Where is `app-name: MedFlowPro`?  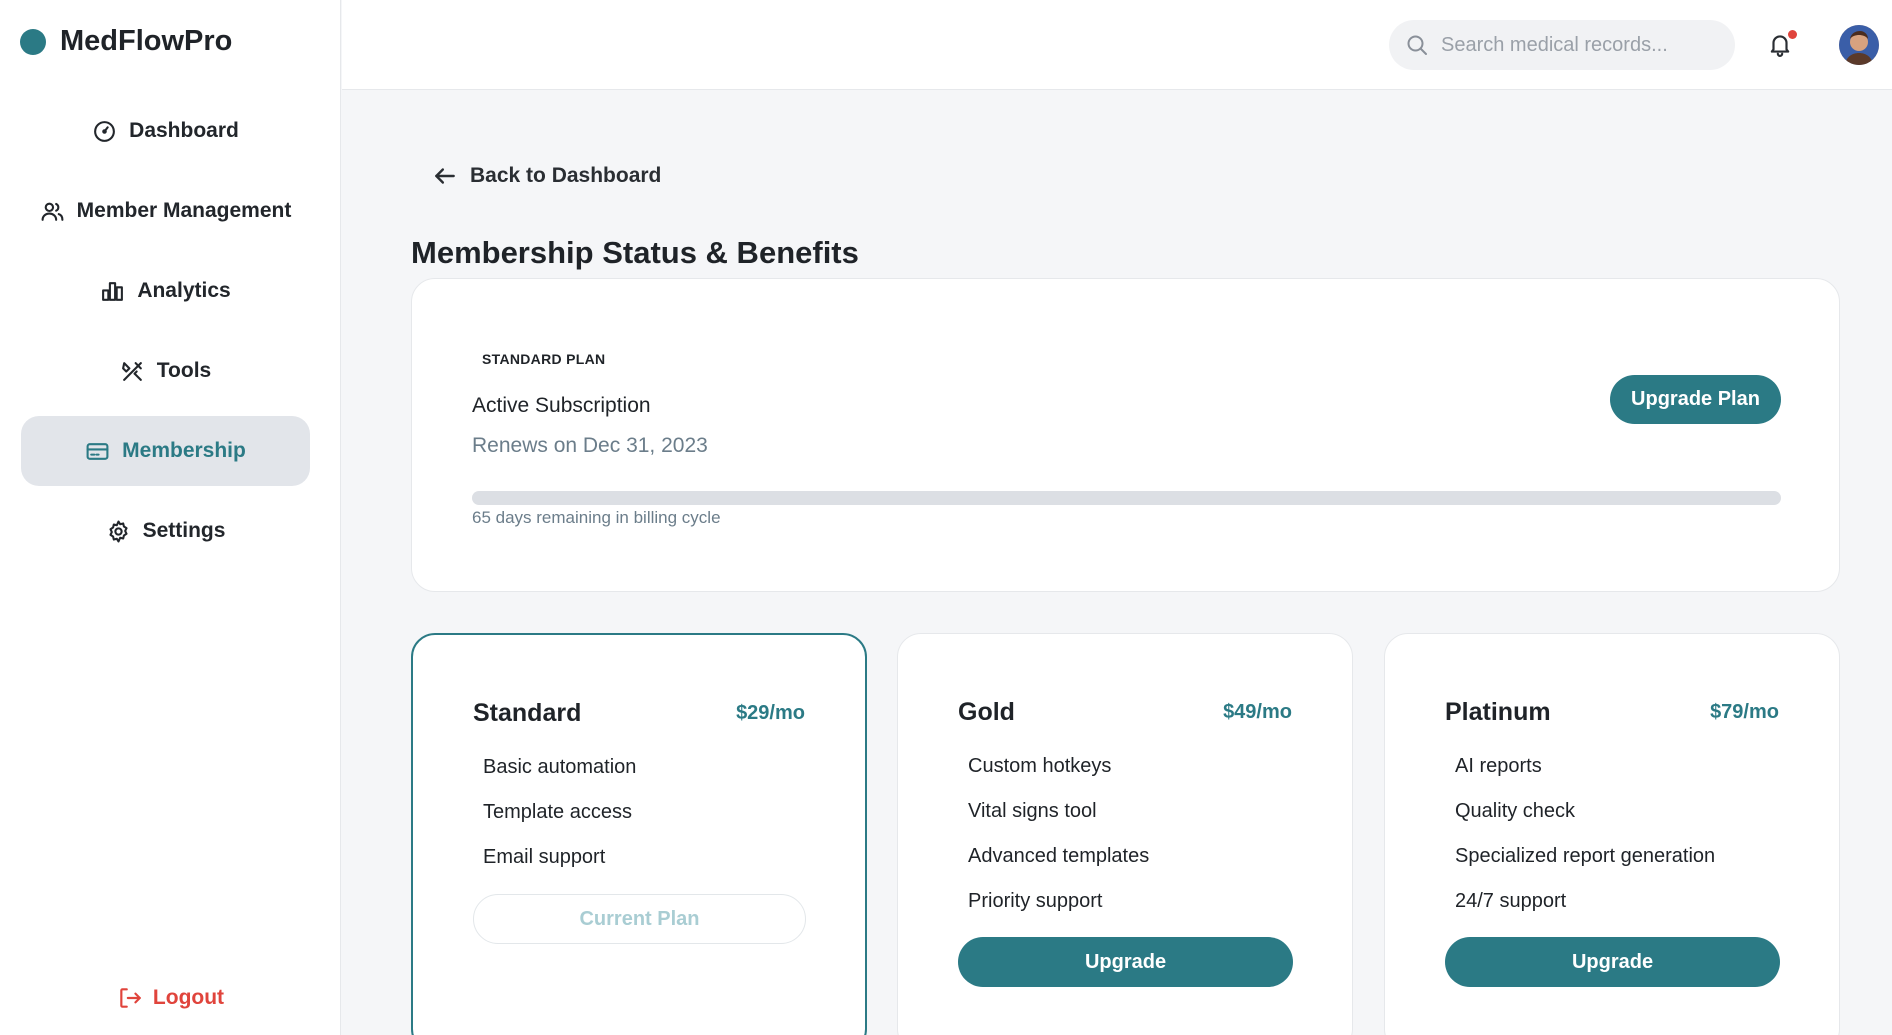 app-name: MedFlowPro is located at coordinates (146, 41).